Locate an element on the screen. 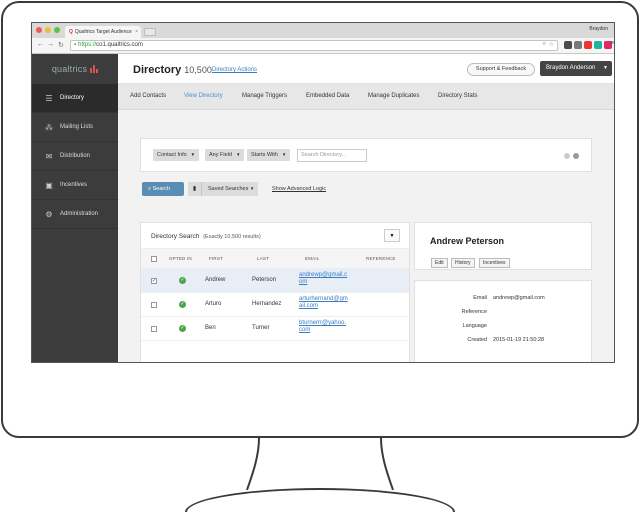 This screenshot has width=640, height=514. tab-title: Qualtrics Target Audience is located at coordinates (103, 32).